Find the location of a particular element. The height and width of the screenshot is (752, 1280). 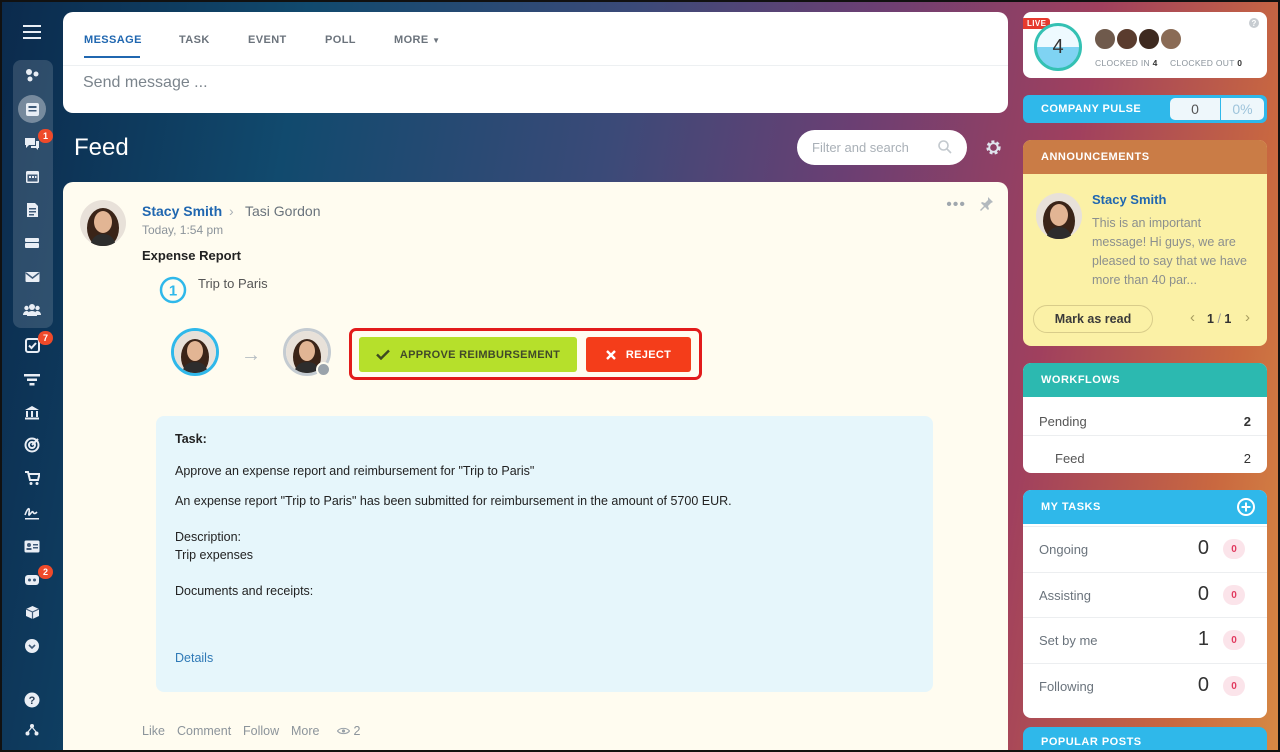

left-navigation: 1 7 2 ? is located at coordinates (31, 376).